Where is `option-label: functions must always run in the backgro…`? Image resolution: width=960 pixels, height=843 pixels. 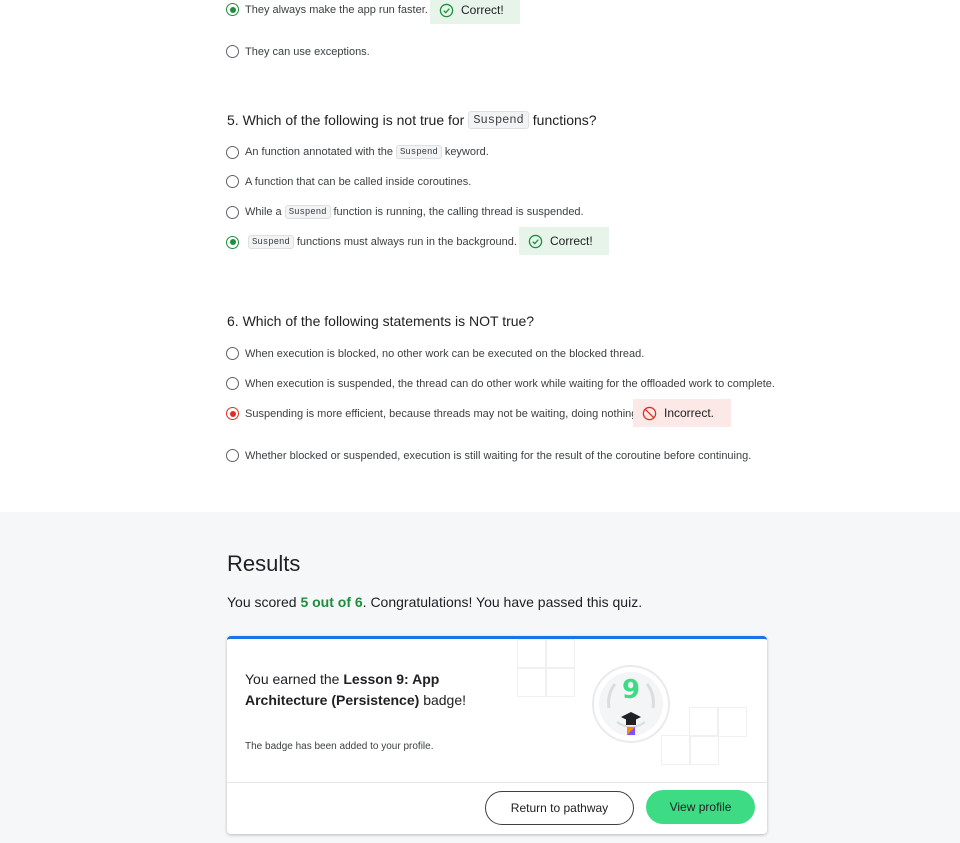 option-label: functions must always run in the backgro… is located at coordinates (406, 242).